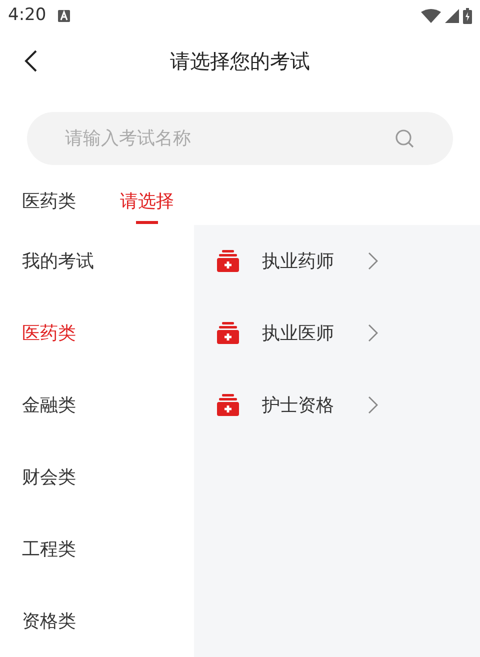 Image resolution: width=480 pixels, height=657 pixels. Describe the element at coordinates (337, 405) in the screenshot. I see `exam-item: 护士资格` at that location.